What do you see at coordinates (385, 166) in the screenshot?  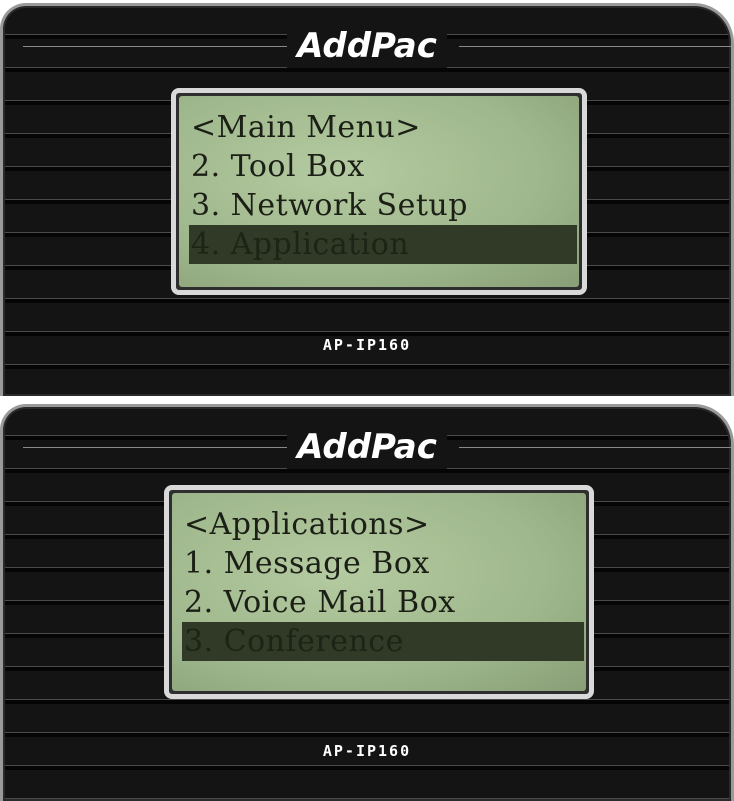 I see `menu-item-tool-box: 2. Tool Box` at bounding box center [385, 166].